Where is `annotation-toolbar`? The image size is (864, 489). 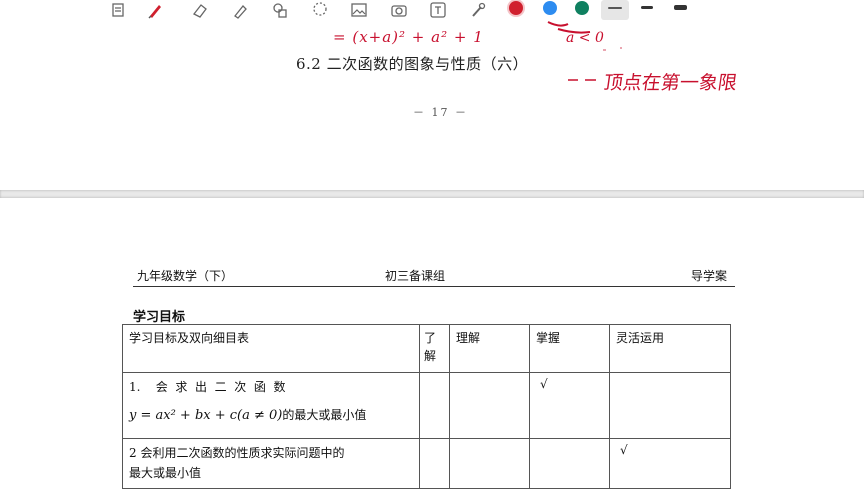 annotation-toolbar is located at coordinates (432, 11).